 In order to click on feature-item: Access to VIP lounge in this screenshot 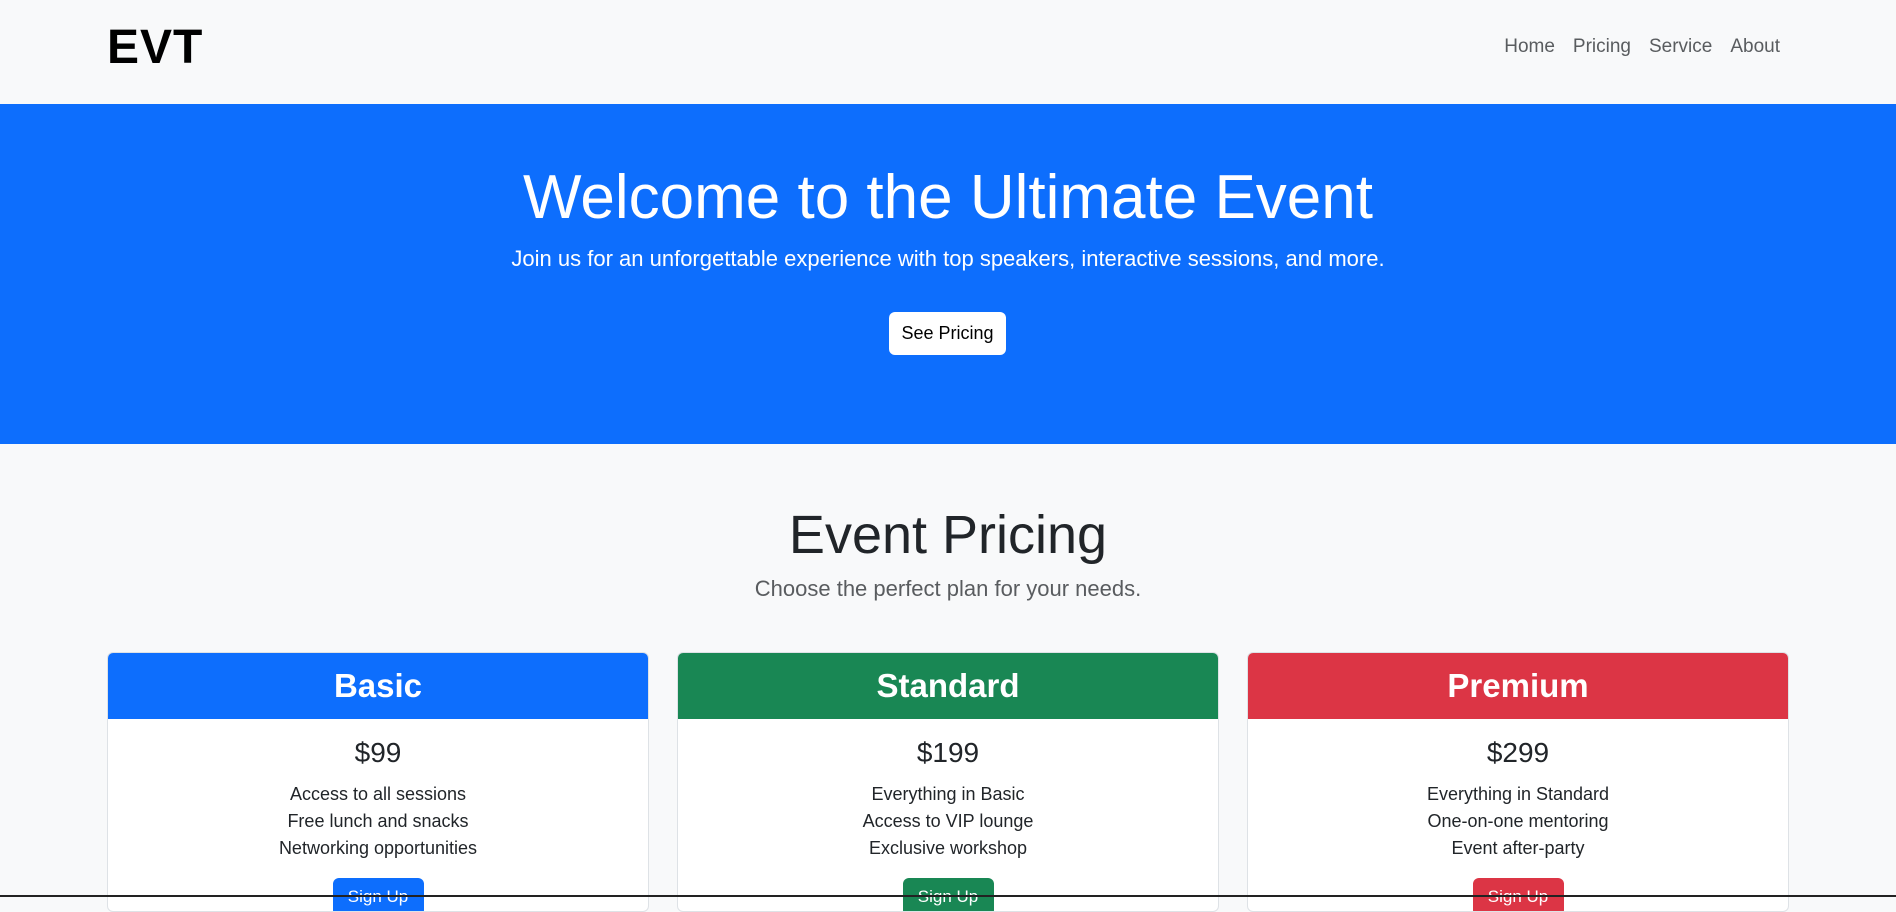, I will do `click(948, 821)`.